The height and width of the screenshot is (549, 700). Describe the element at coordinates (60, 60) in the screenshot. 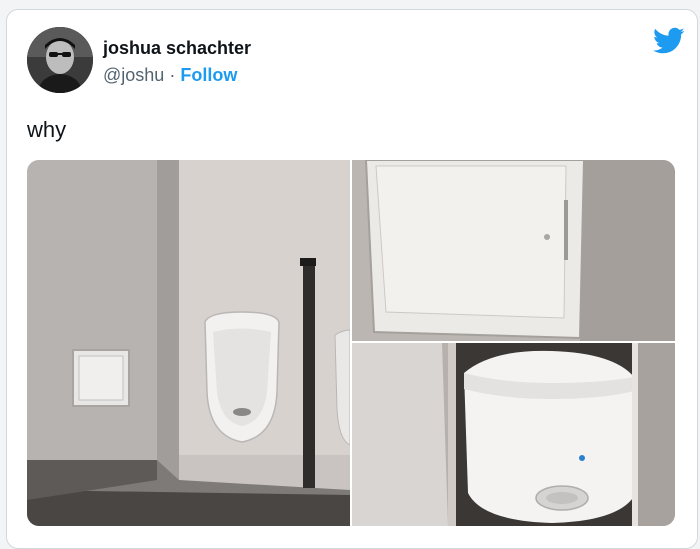

I see `avatar` at that location.